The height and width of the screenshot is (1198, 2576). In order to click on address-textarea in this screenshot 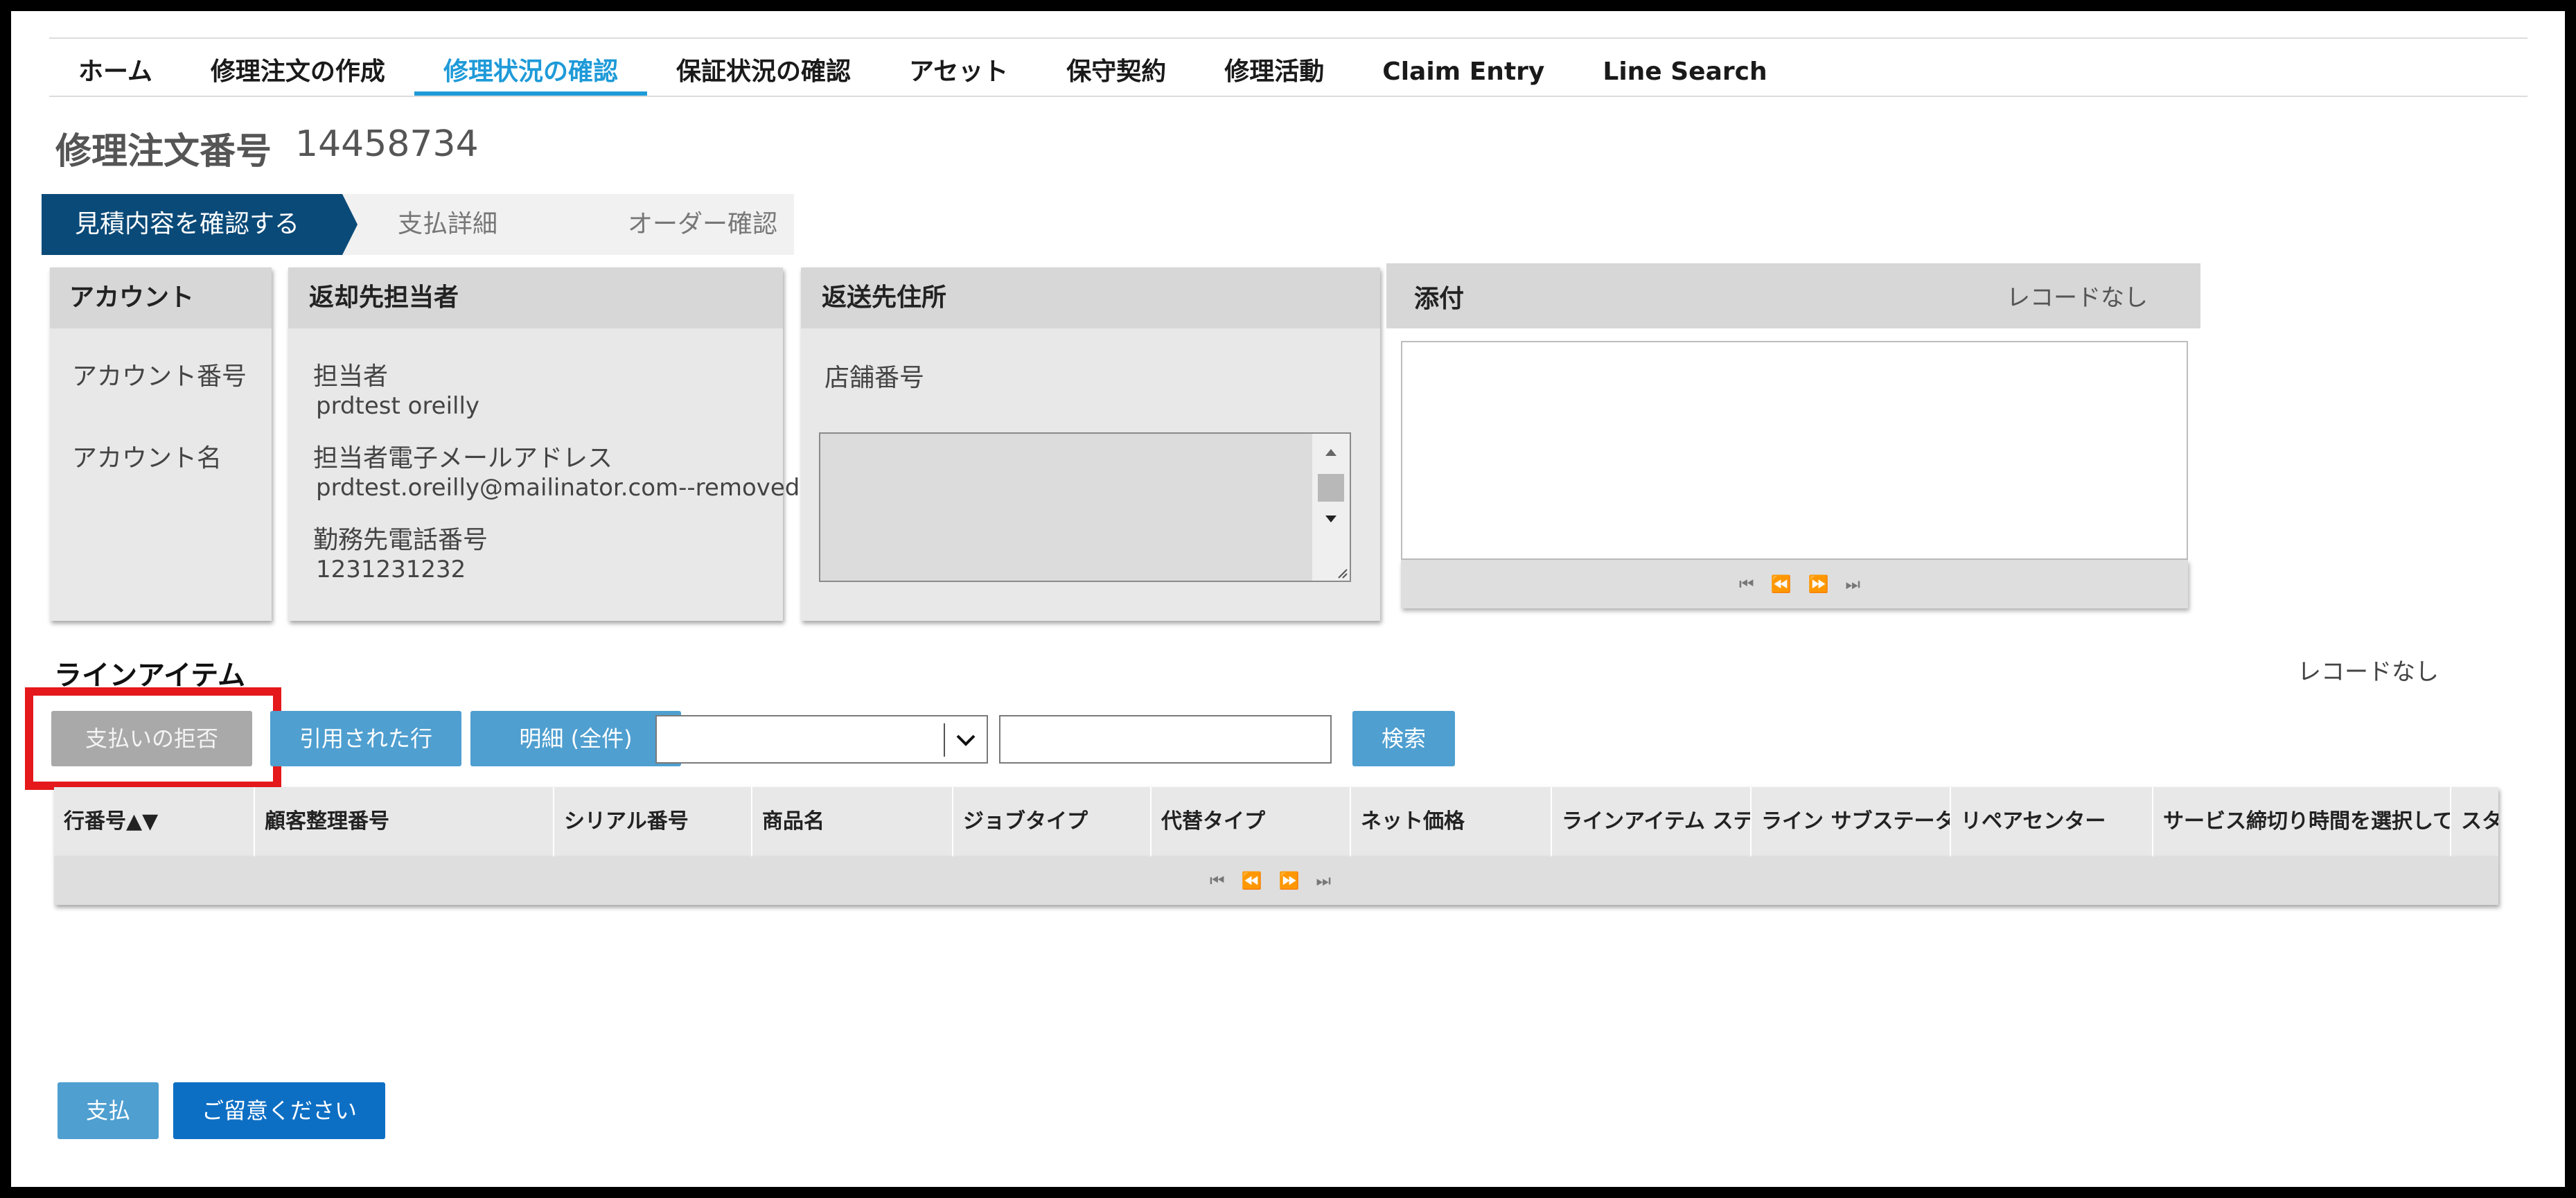, I will do `click(1085, 507)`.